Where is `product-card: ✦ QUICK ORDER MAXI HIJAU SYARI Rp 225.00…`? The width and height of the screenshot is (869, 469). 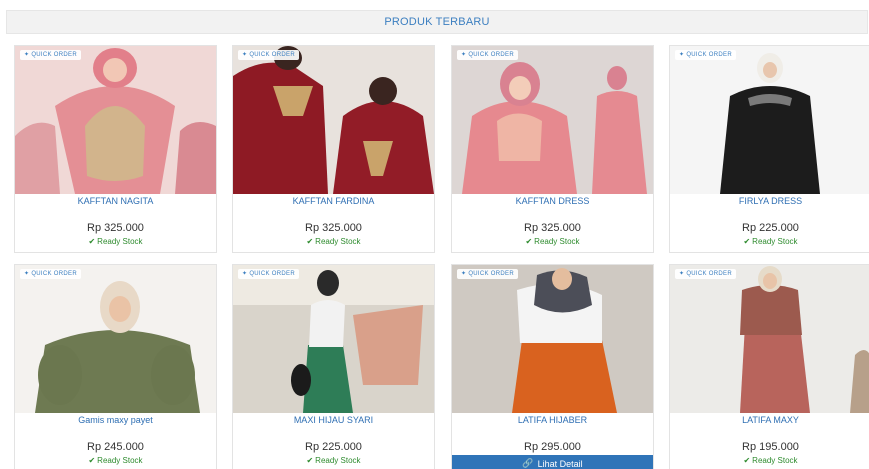 product-card: ✦ QUICK ORDER MAXI HIJAU SYARI Rp 225.00… is located at coordinates (333, 366).